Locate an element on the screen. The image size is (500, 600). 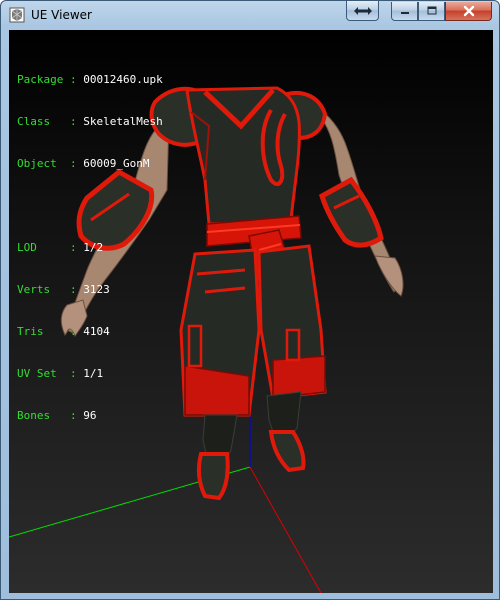
info-row-package: Package : 00012460.upk is located at coordinates (90, 80).